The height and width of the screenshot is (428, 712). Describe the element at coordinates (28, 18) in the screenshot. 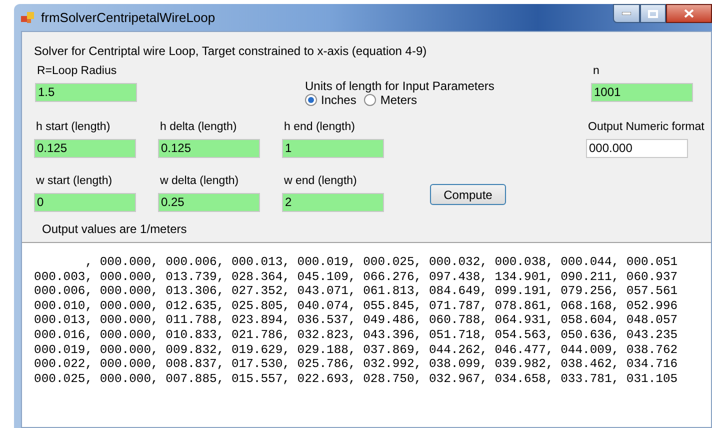

I see `app-icon` at that location.